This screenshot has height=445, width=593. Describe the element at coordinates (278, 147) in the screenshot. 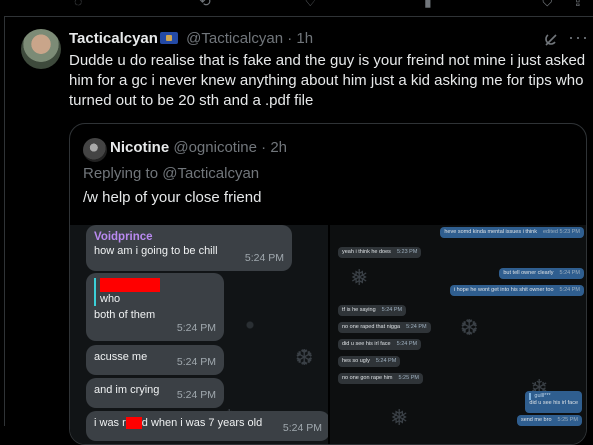

I see `quote-timestamp: 2h` at that location.